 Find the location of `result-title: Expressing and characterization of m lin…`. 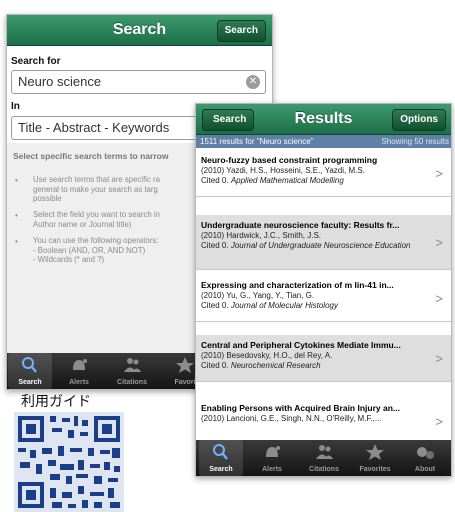

result-title: Expressing and characterization of m lin… is located at coordinates (297, 285).